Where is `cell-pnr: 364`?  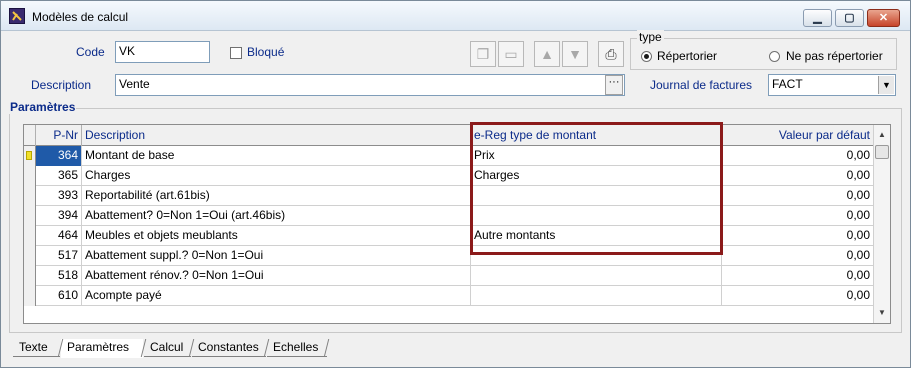 cell-pnr: 364 is located at coordinates (59, 156).